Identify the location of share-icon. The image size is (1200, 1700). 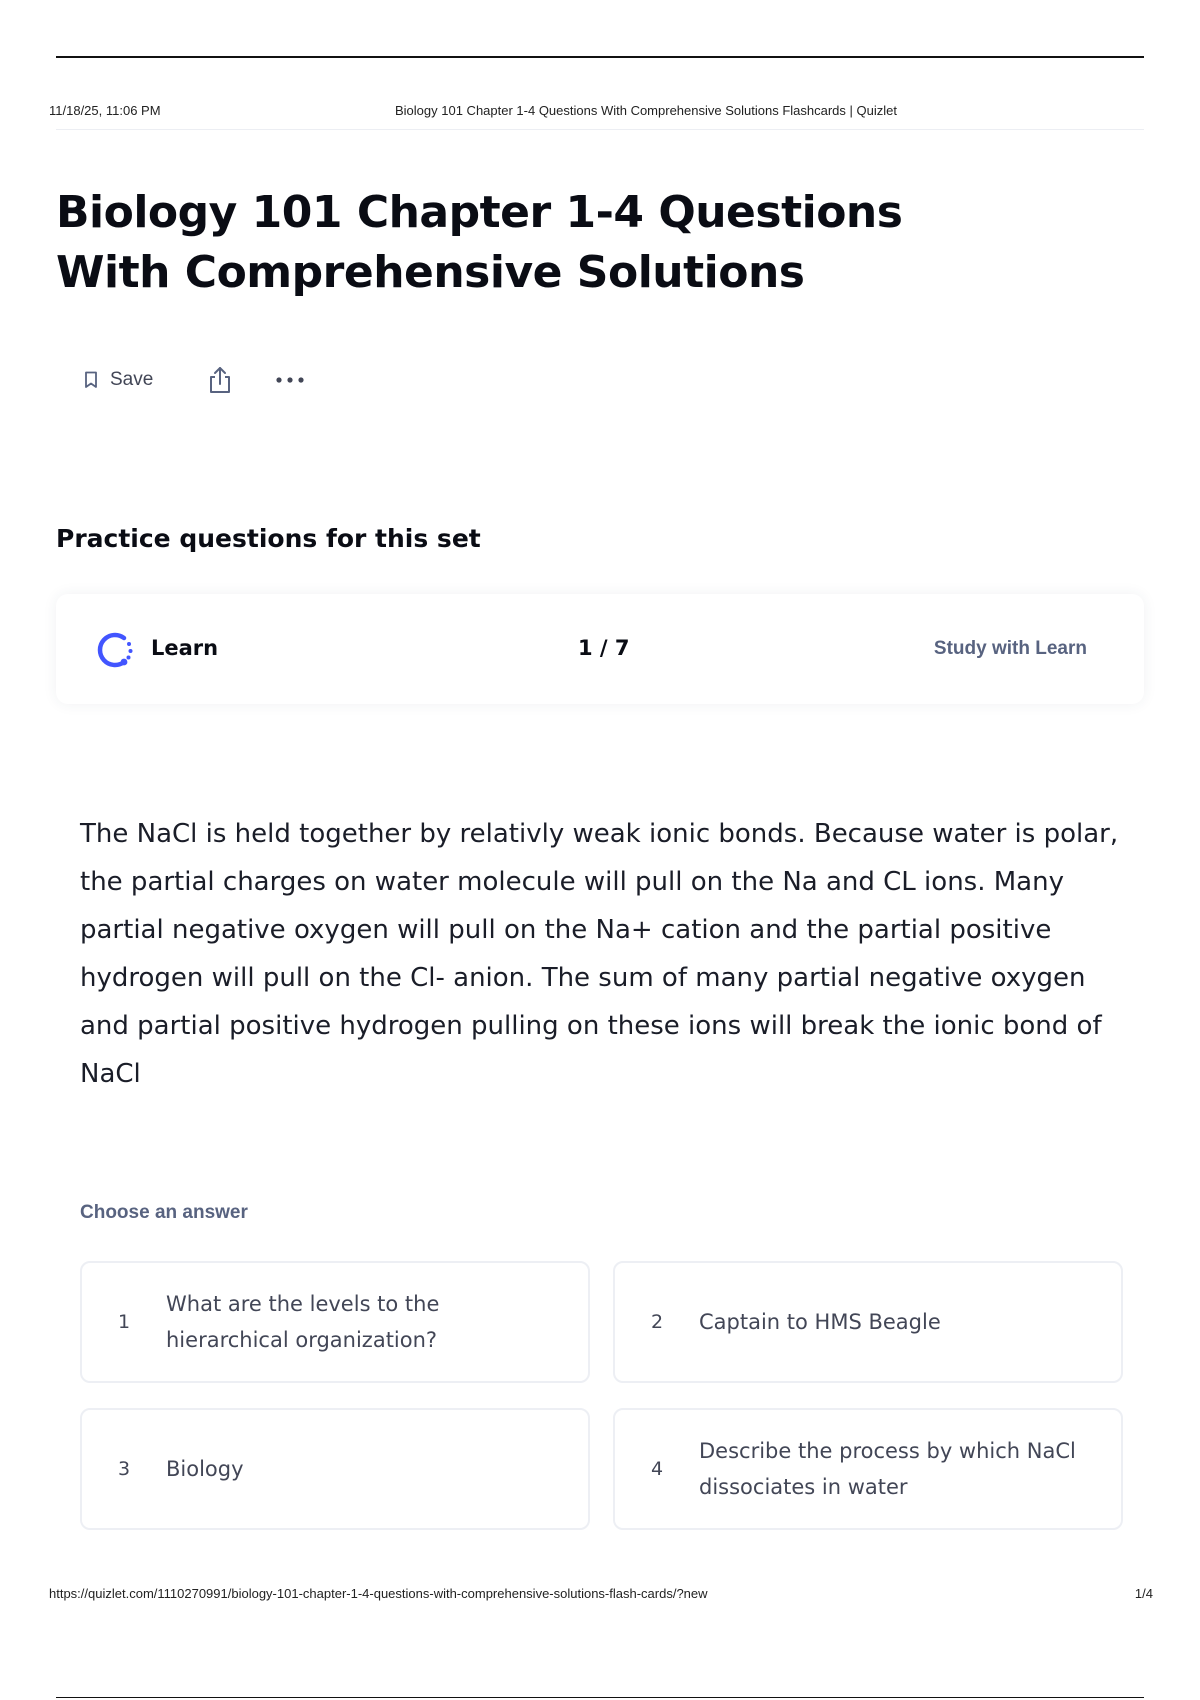
(220, 380).